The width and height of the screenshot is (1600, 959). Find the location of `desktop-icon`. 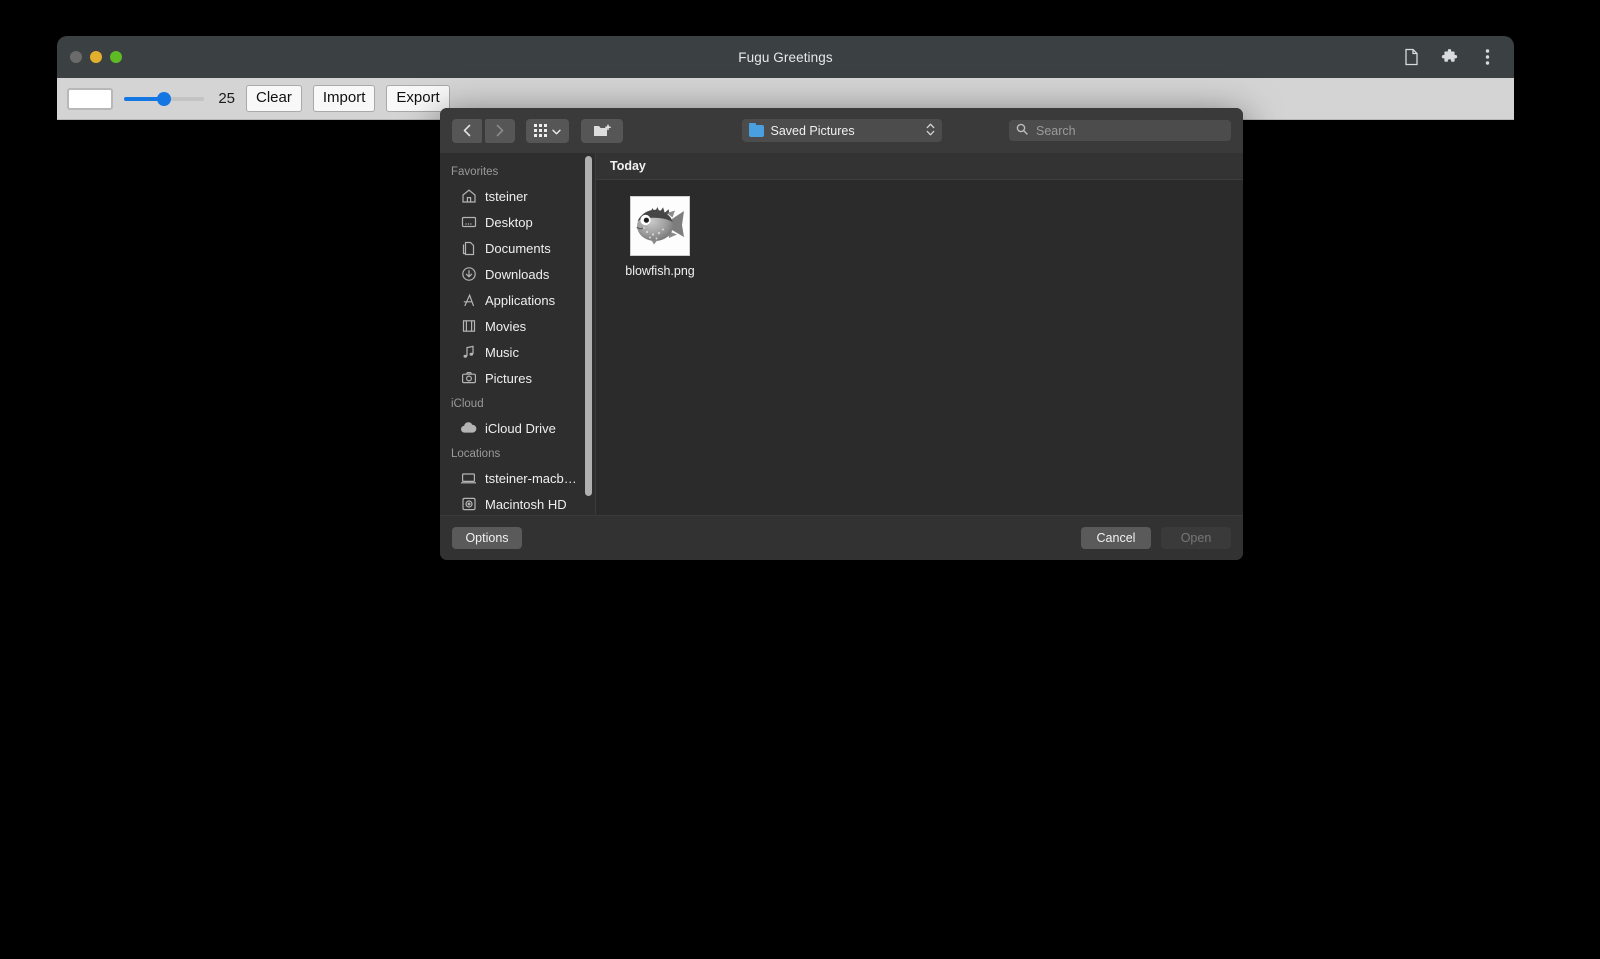

desktop-icon is located at coordinates (468, 222).